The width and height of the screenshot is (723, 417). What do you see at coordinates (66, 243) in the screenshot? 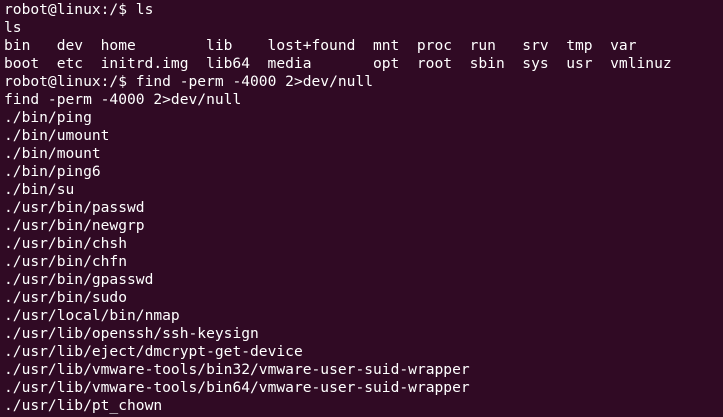
I see `output-line: ./usr/bin/chsh` at bounding box center [66, 243].